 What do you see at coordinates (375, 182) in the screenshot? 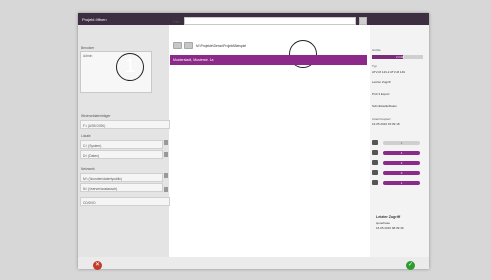
I see `car-icon` at bounding box center [375, 182].